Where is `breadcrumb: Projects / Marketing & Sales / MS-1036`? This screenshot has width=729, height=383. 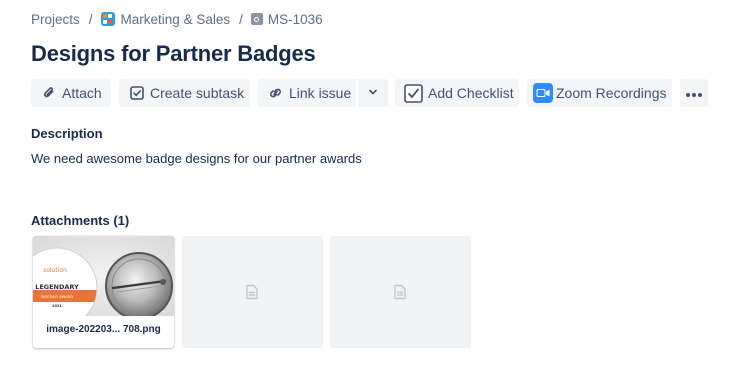
breadcrumb: Projects / Marketing & Sales / MS-1036 is located at coordinates (177, 19).